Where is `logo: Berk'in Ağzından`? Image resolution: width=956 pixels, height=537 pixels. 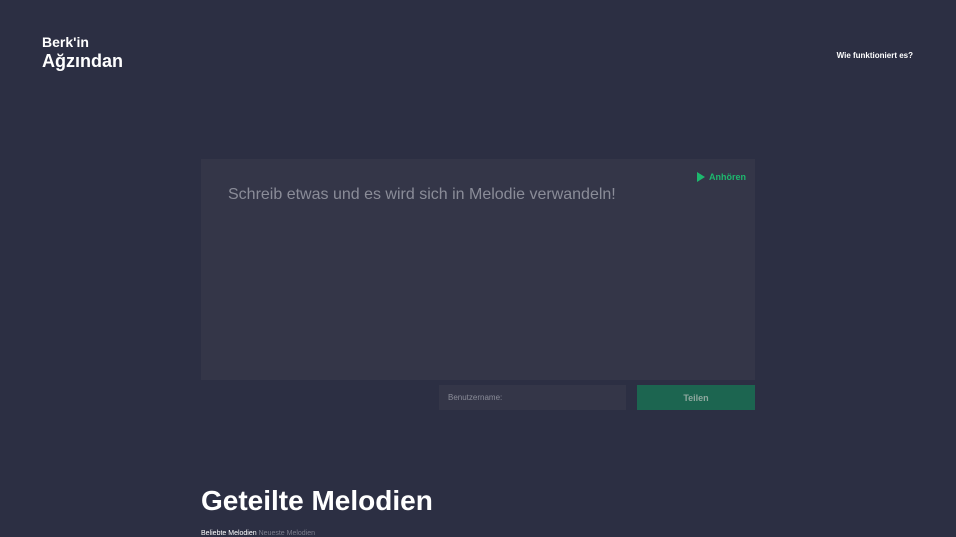 logo: Berk'in Ağzından is located at coordinates (82, 53).